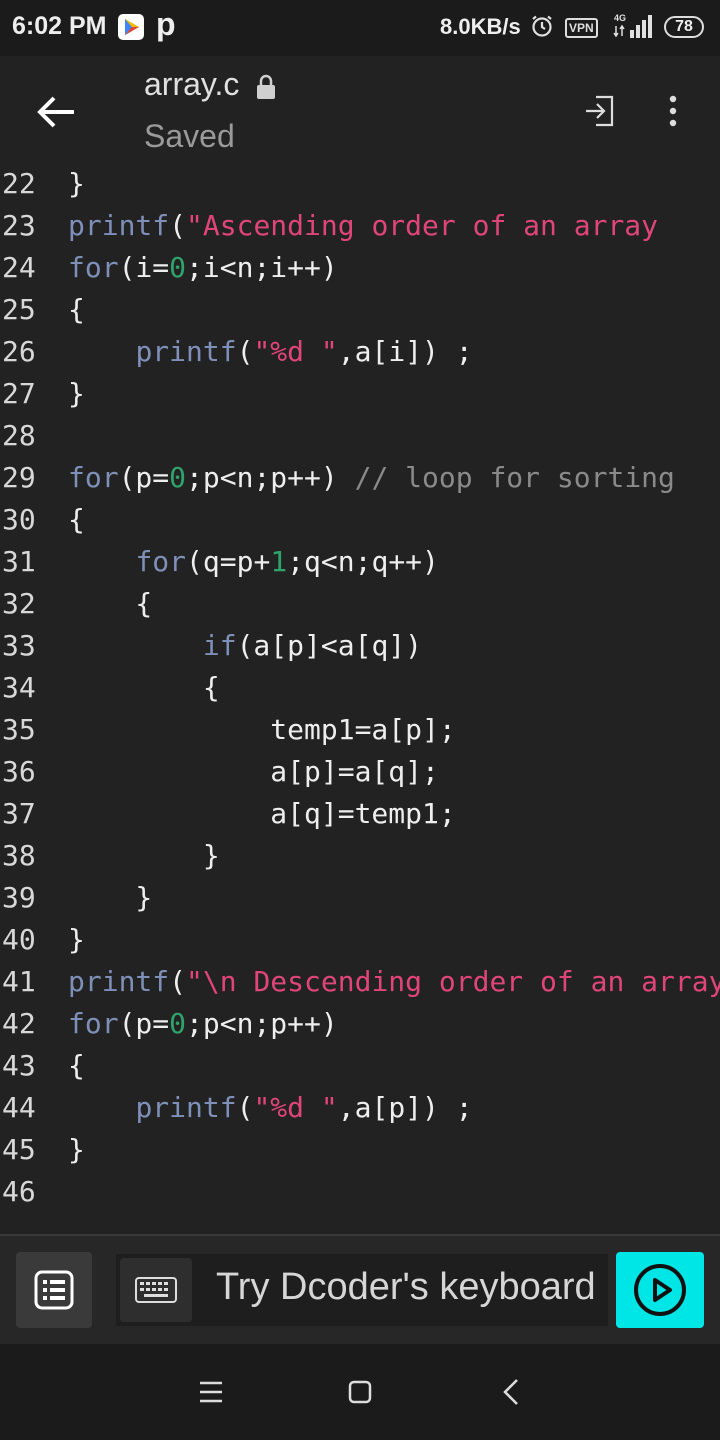  I want to click on code-line: 38 }, so click(360, 856).